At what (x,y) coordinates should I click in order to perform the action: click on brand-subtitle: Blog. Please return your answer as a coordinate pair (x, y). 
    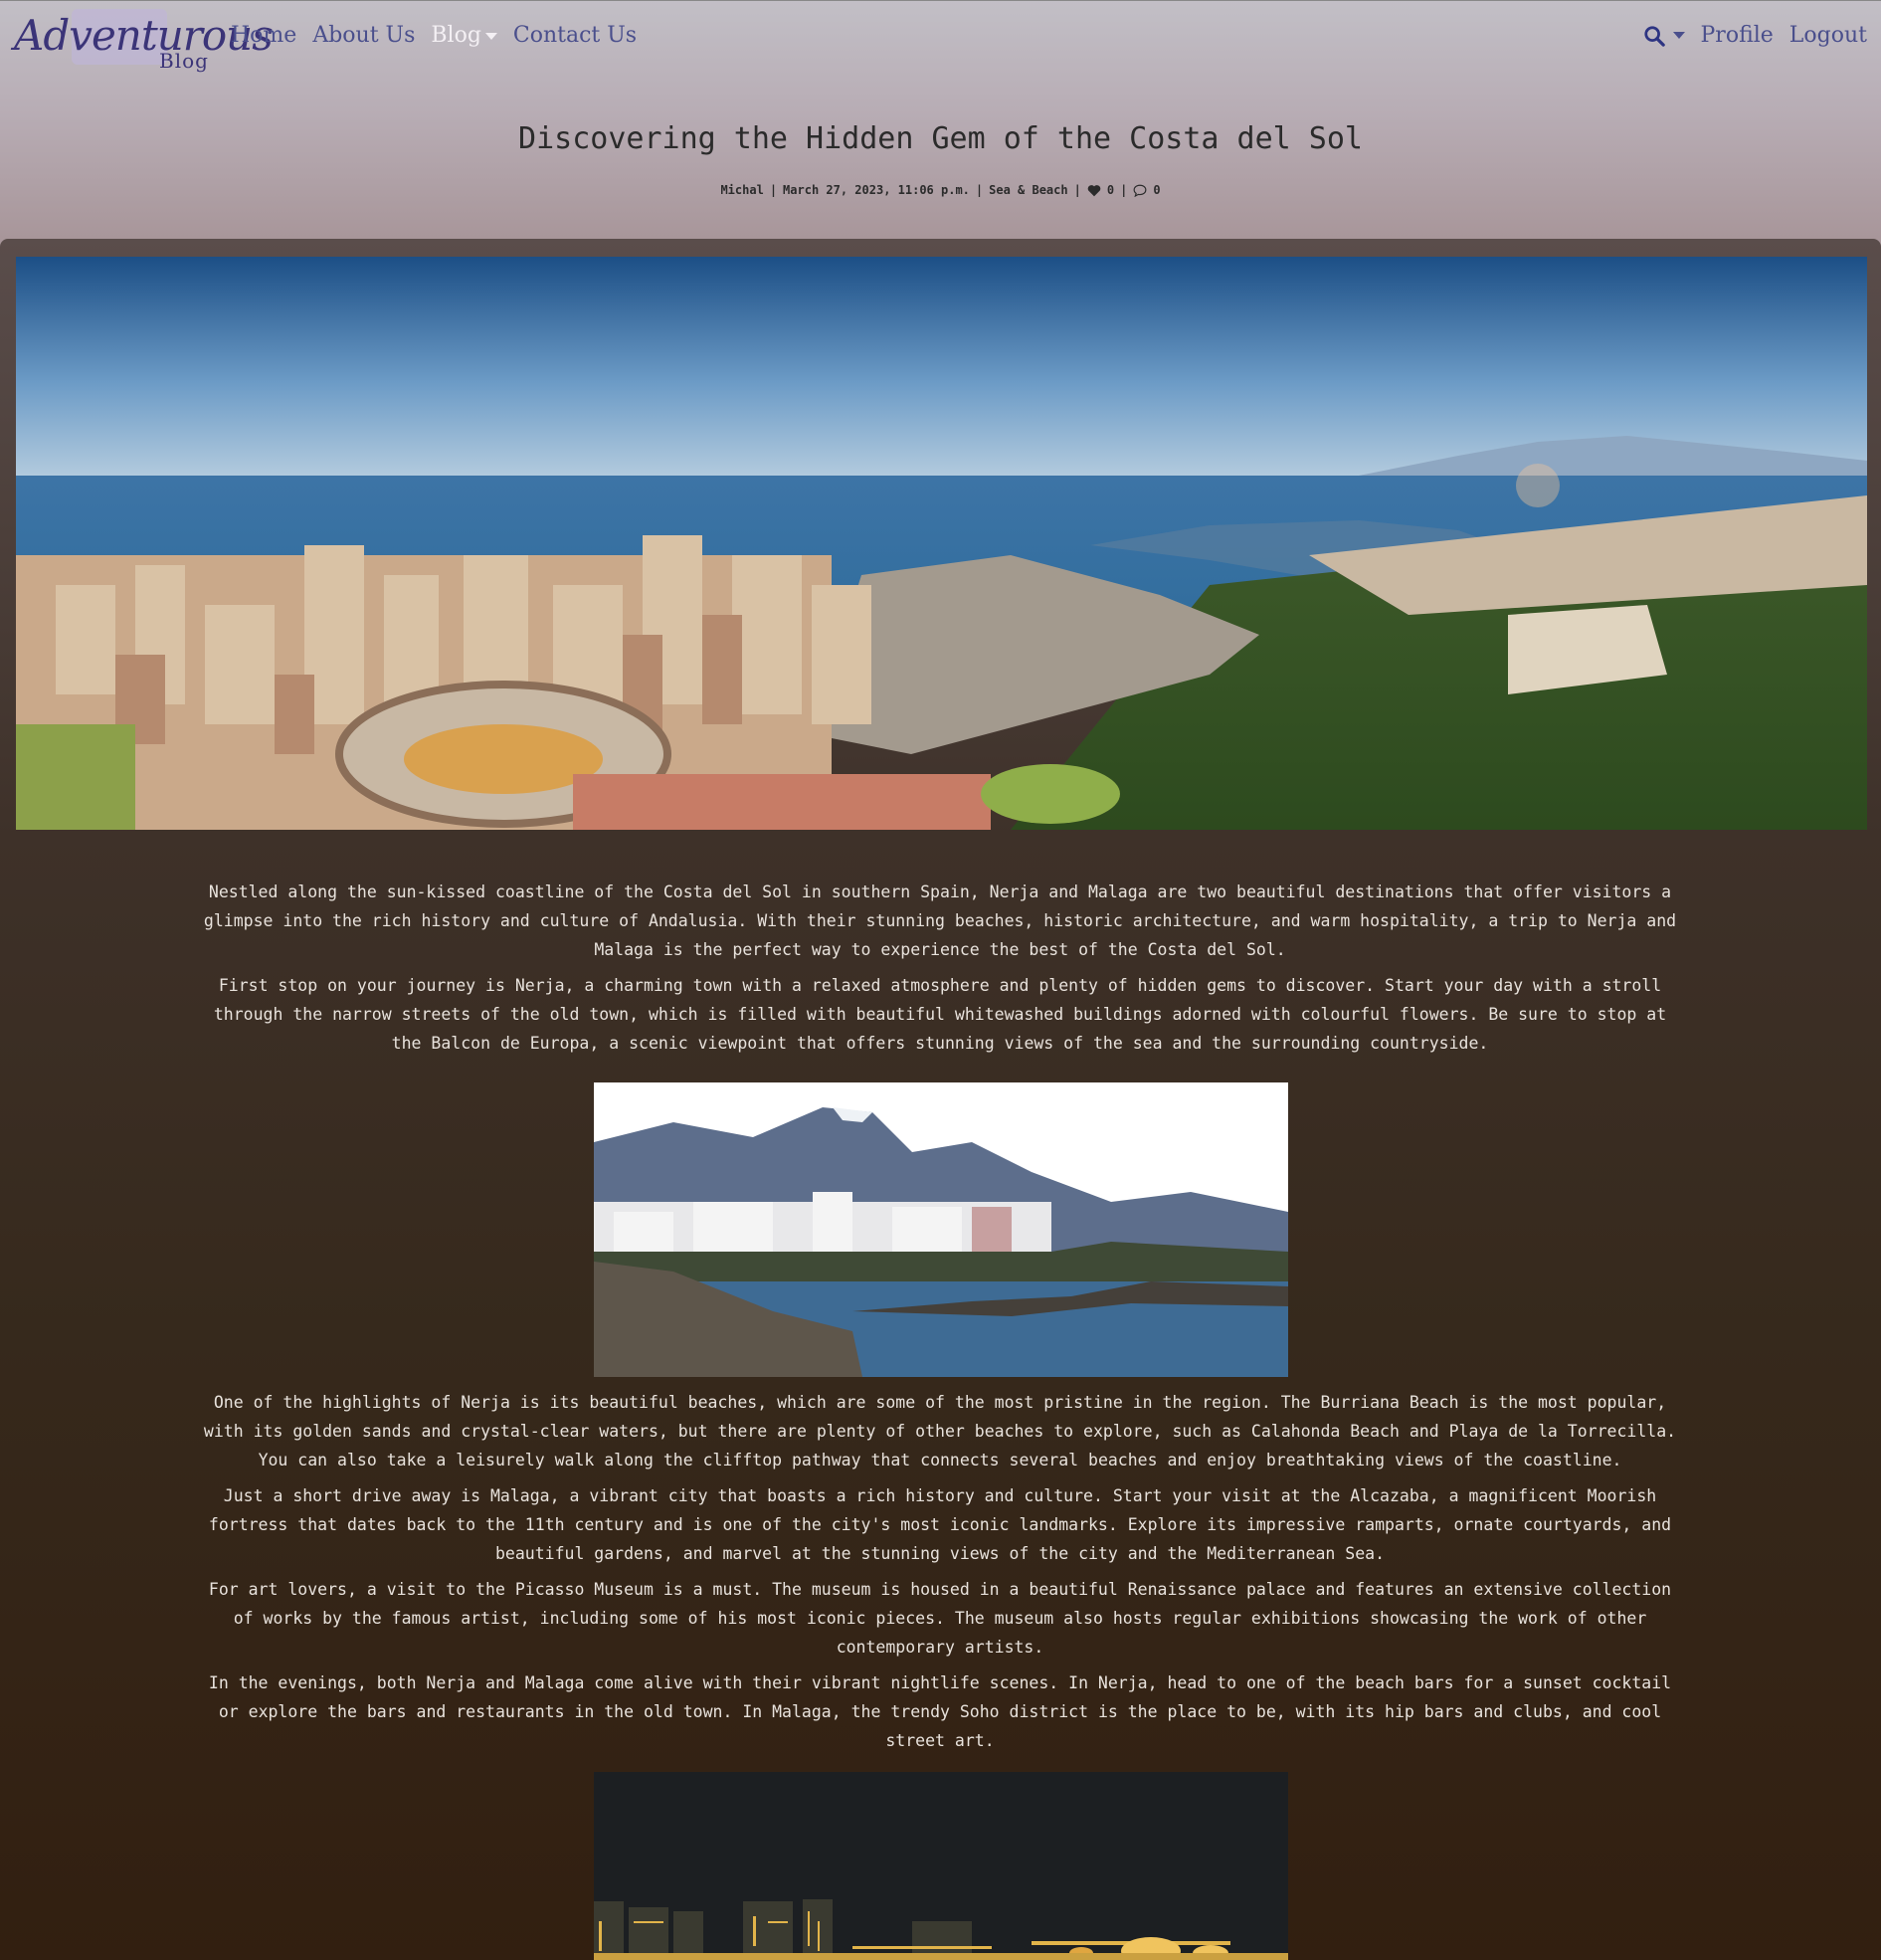
    Looking at the image, I should click on (184, 61).